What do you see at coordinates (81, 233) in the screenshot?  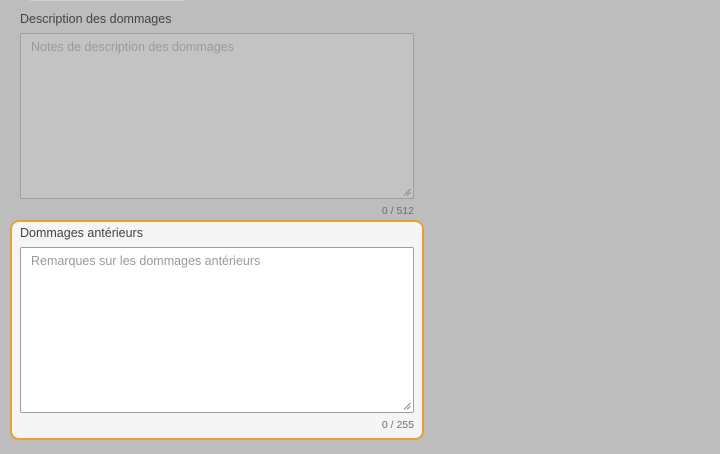 I see `prior-damage-label: Dommages antérieurs` at bounding box center [81, 233].